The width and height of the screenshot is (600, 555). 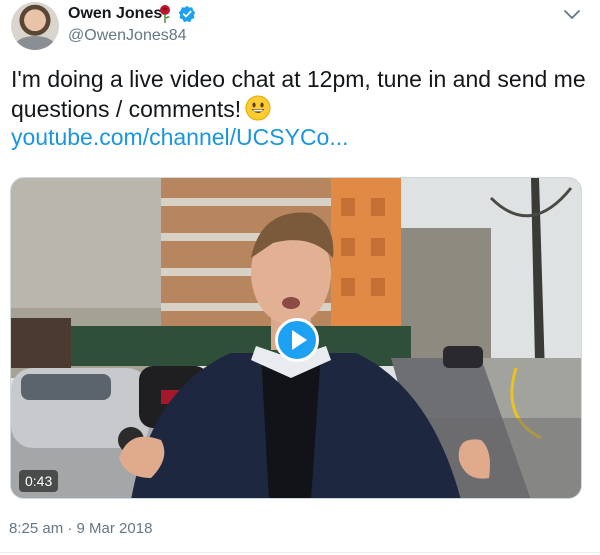 What do you see at coordinates (258, 108) in the screenshot?
I see `grinning-face-icon` at bounding box center [258, 108].